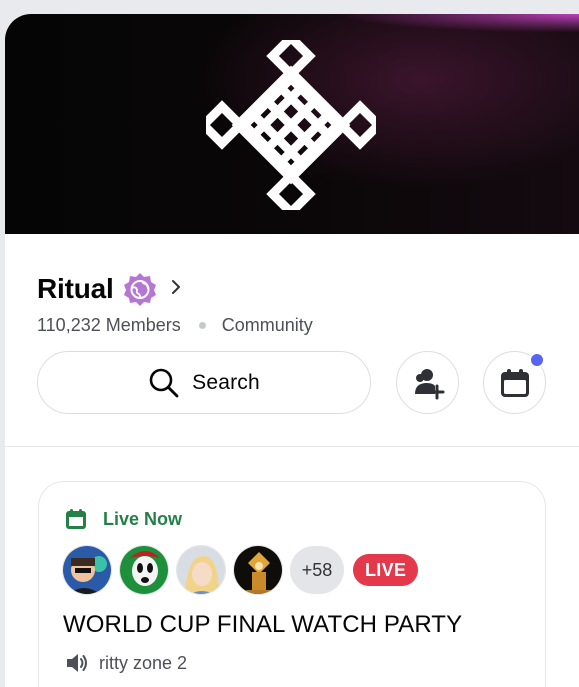 Image resolution: width=579 pixels, height=687 pixels. What do you see at coordinates (75, 289) in the screenshot?
I see `server-name: Ritual` at bounding box center [75, 289].